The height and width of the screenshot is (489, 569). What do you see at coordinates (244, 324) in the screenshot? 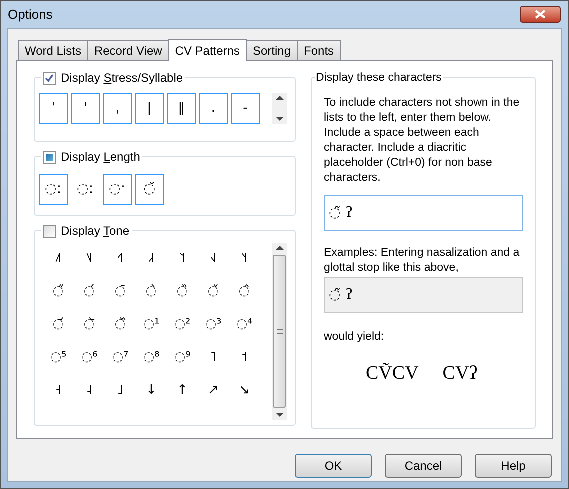
I see `symbol-option: ◌⁴` at bounding box center [244, 324].